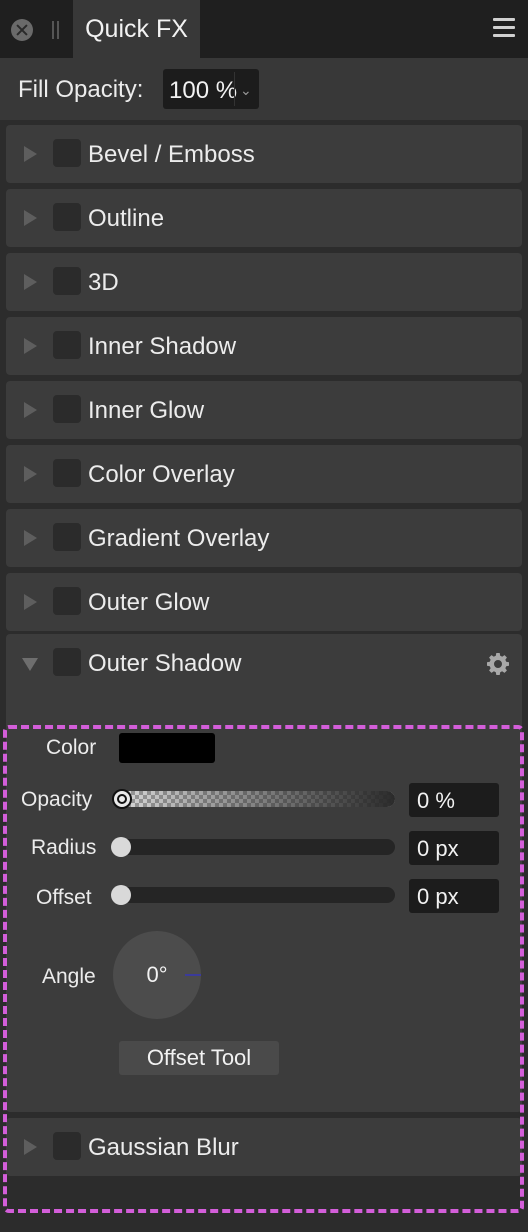 The width and height of the screenshot is (528, 1232). I want to click on effect-label: Bevel / Emboss, so click(171, 154).